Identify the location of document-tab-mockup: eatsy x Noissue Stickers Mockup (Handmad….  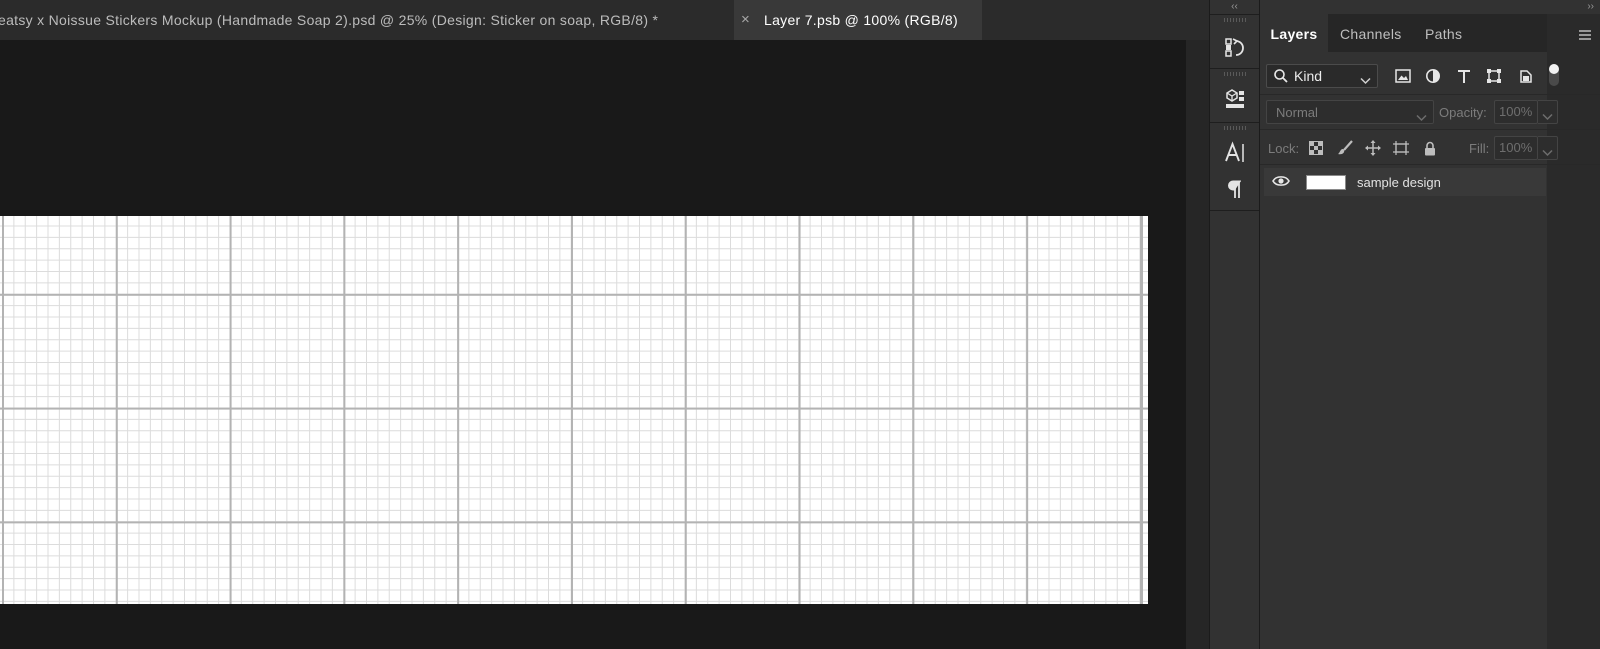
(367, 20).